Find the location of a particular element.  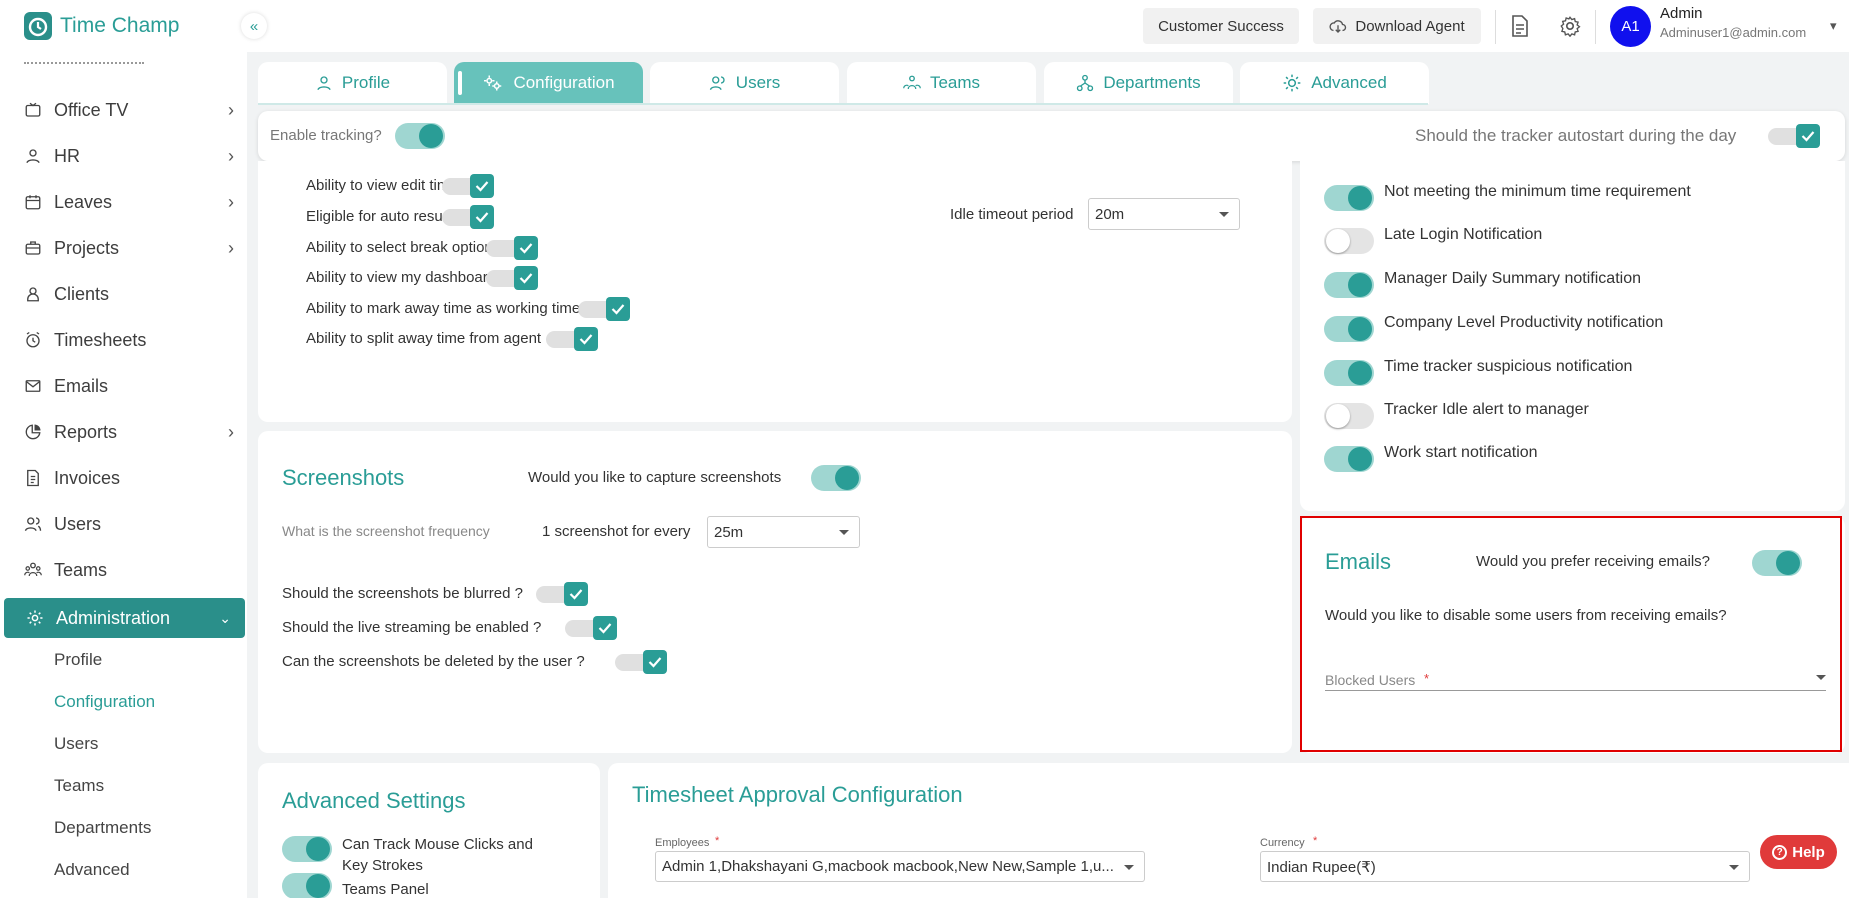

tab-label: Users is located at coordinates (758, 82).